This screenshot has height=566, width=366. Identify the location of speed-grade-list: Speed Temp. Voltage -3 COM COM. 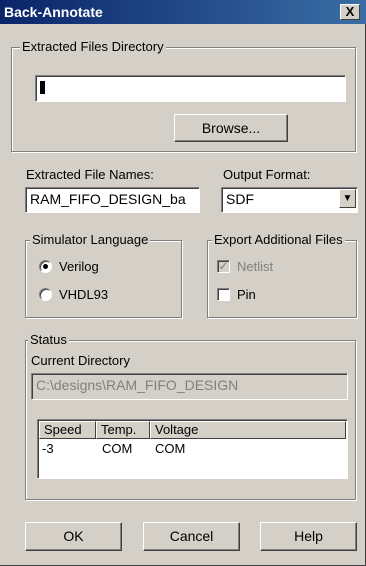
(192, 449).